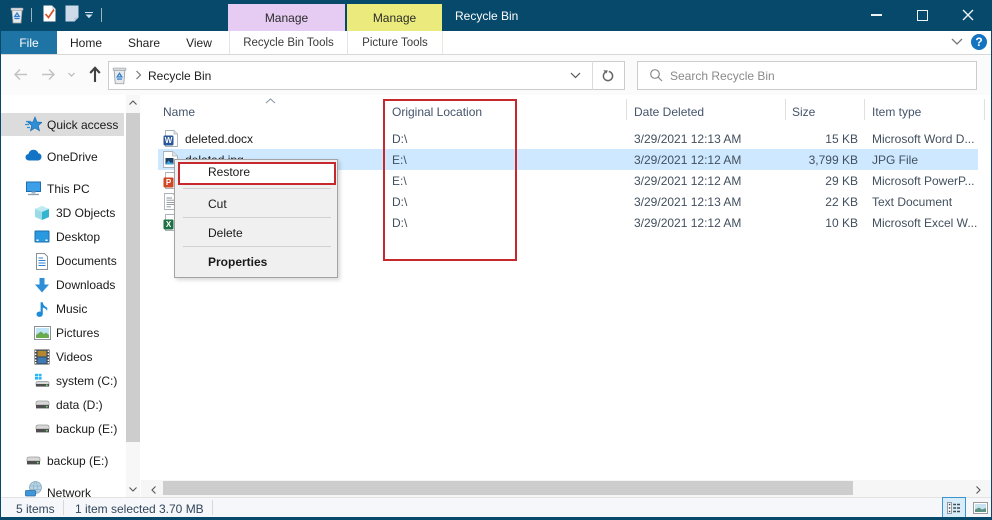 This screenshot has width=992, height=520. Describe the element at coordinates (169, 224) in the screenshot. I see `svg-text: X` at that location.